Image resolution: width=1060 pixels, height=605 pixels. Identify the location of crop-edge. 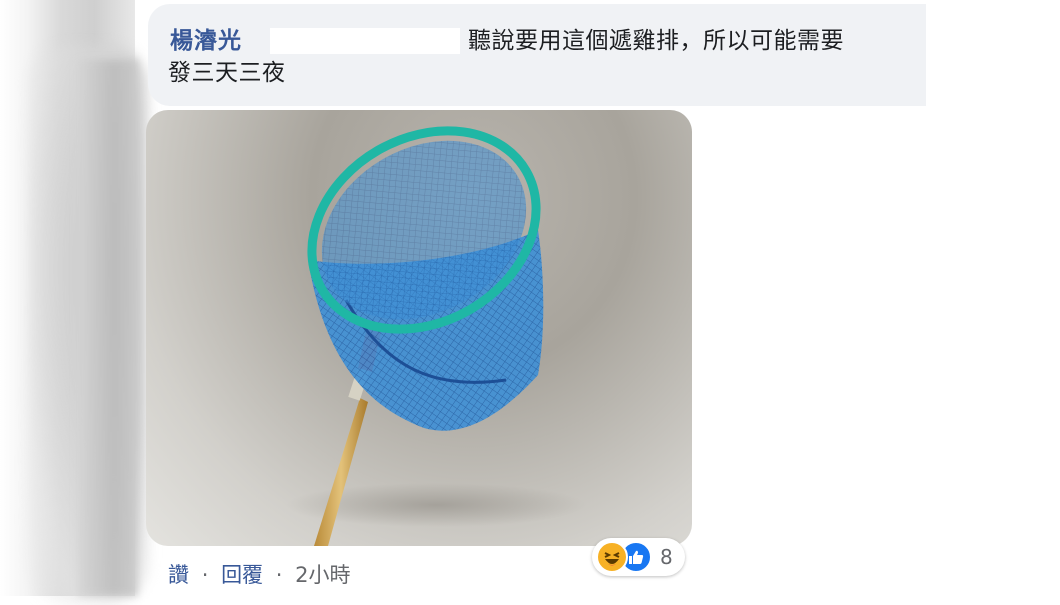
(993, 55).